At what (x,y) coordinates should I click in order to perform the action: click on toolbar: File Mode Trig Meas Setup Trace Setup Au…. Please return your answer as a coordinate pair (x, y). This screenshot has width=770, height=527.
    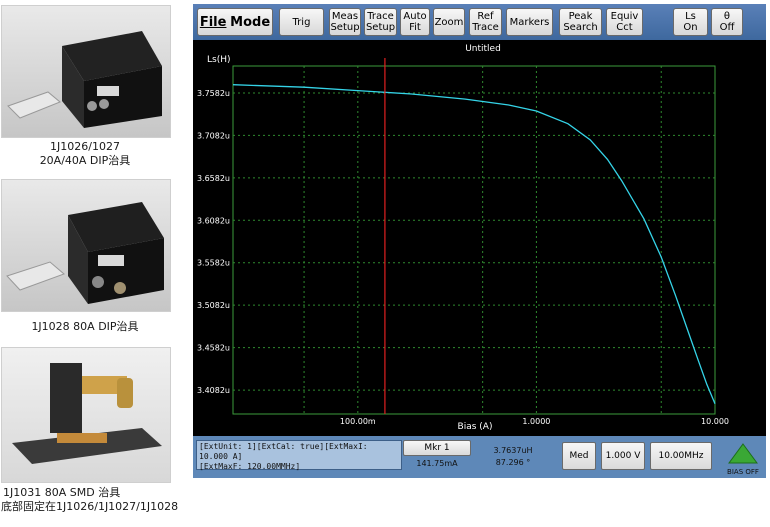
    Looking at the image, I should click on (479, 22).